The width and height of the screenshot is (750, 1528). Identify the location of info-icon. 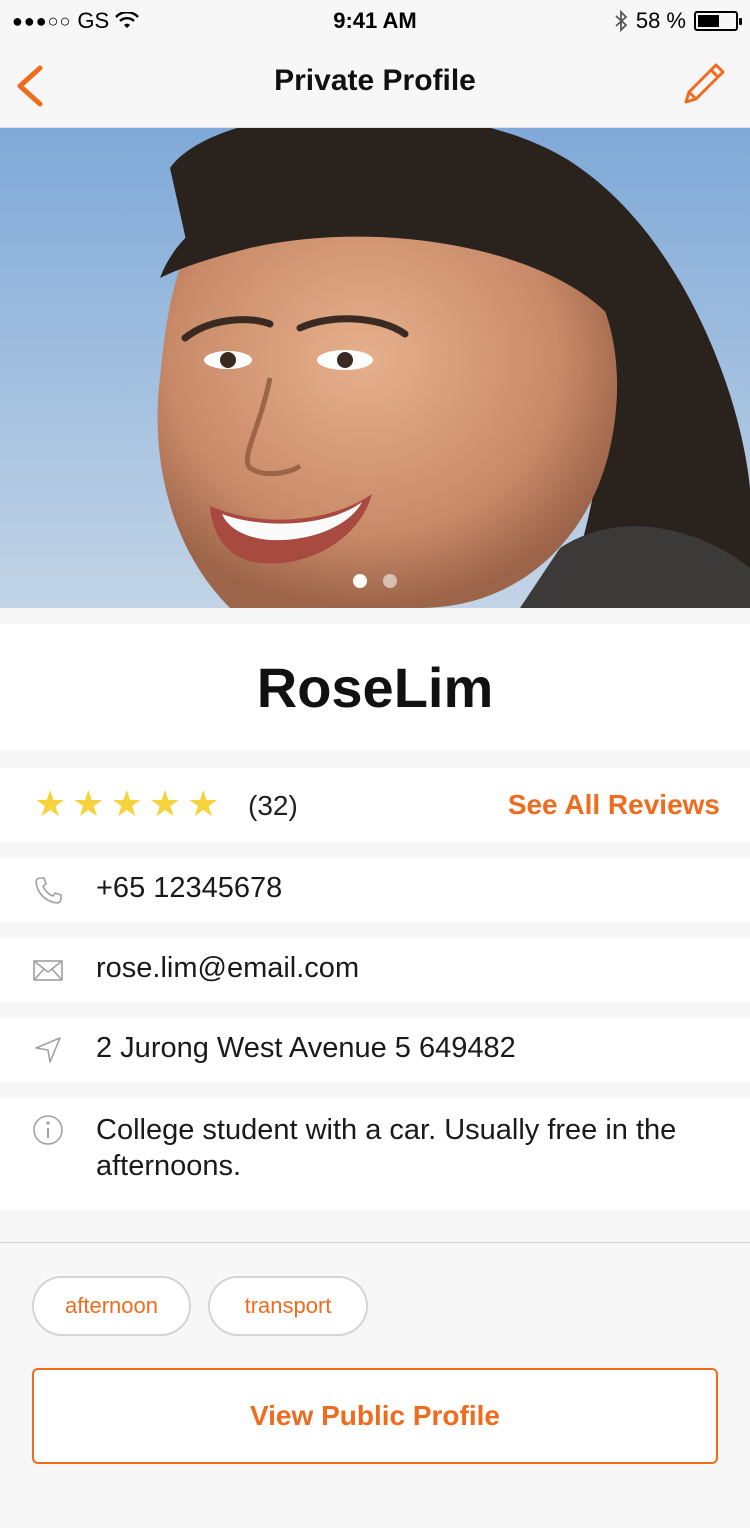
(48, 1130).